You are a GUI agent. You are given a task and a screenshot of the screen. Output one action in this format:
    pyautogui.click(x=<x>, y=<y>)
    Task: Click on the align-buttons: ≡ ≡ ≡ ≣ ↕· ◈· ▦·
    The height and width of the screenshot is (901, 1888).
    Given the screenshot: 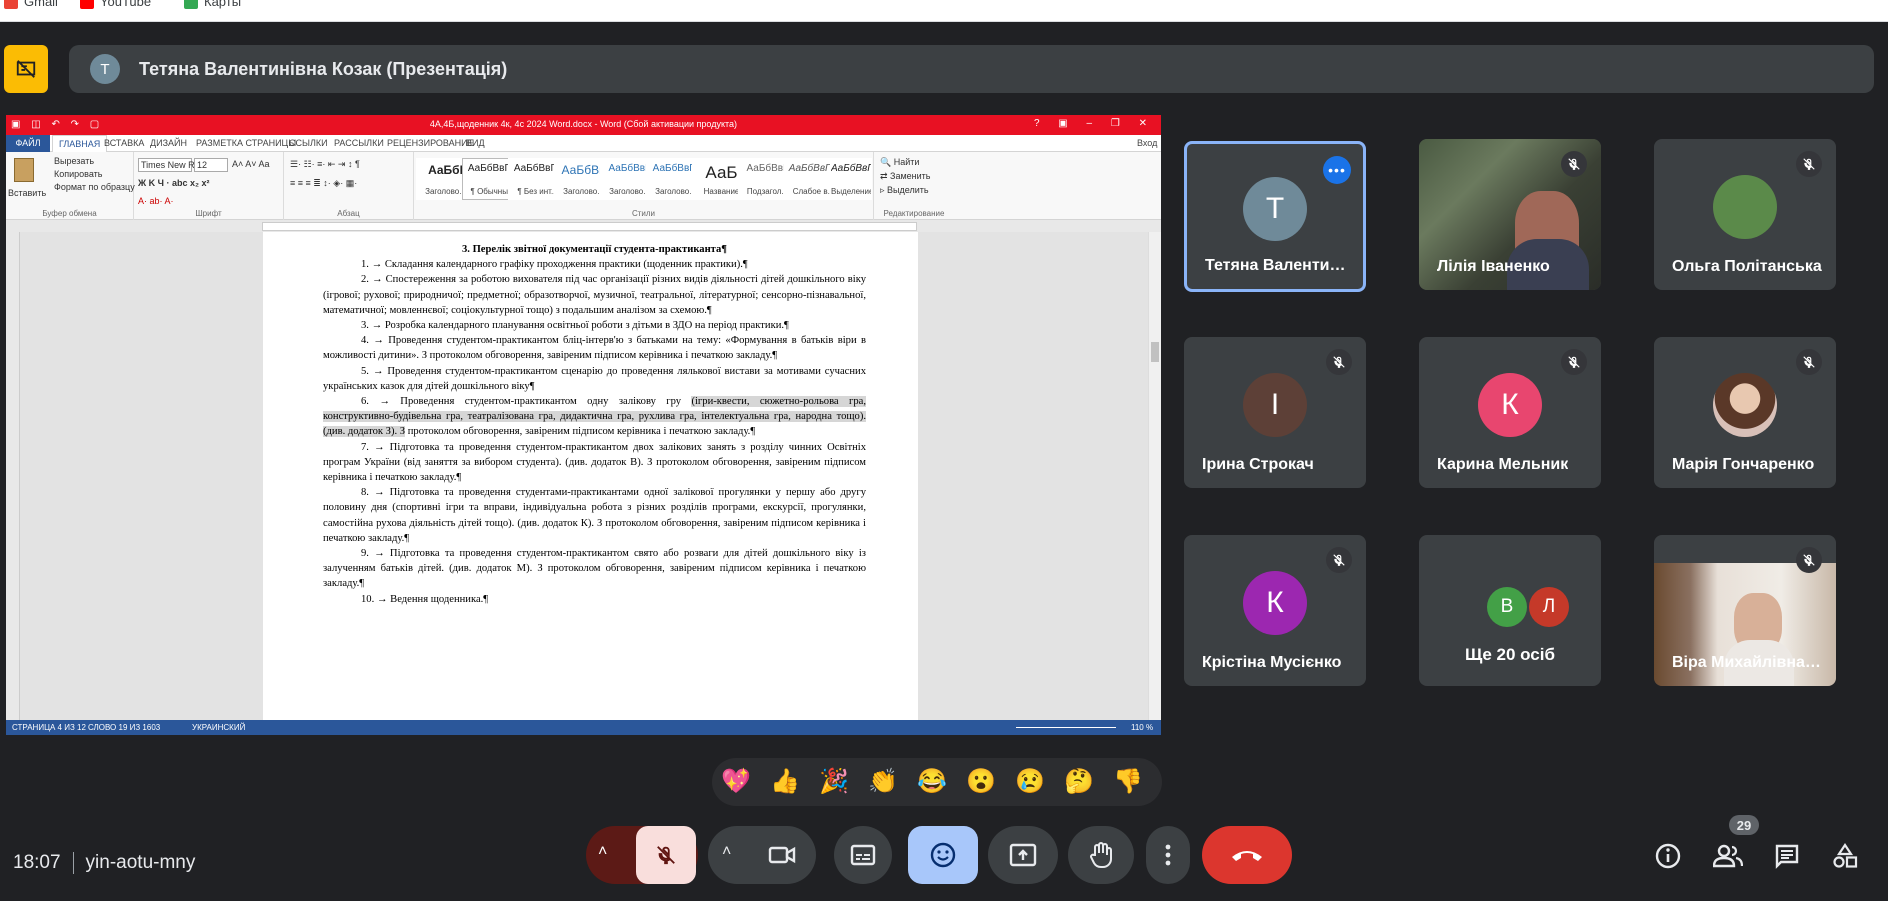 What is the action you would take?
    pyautogui.click(x=323, y=183)
    